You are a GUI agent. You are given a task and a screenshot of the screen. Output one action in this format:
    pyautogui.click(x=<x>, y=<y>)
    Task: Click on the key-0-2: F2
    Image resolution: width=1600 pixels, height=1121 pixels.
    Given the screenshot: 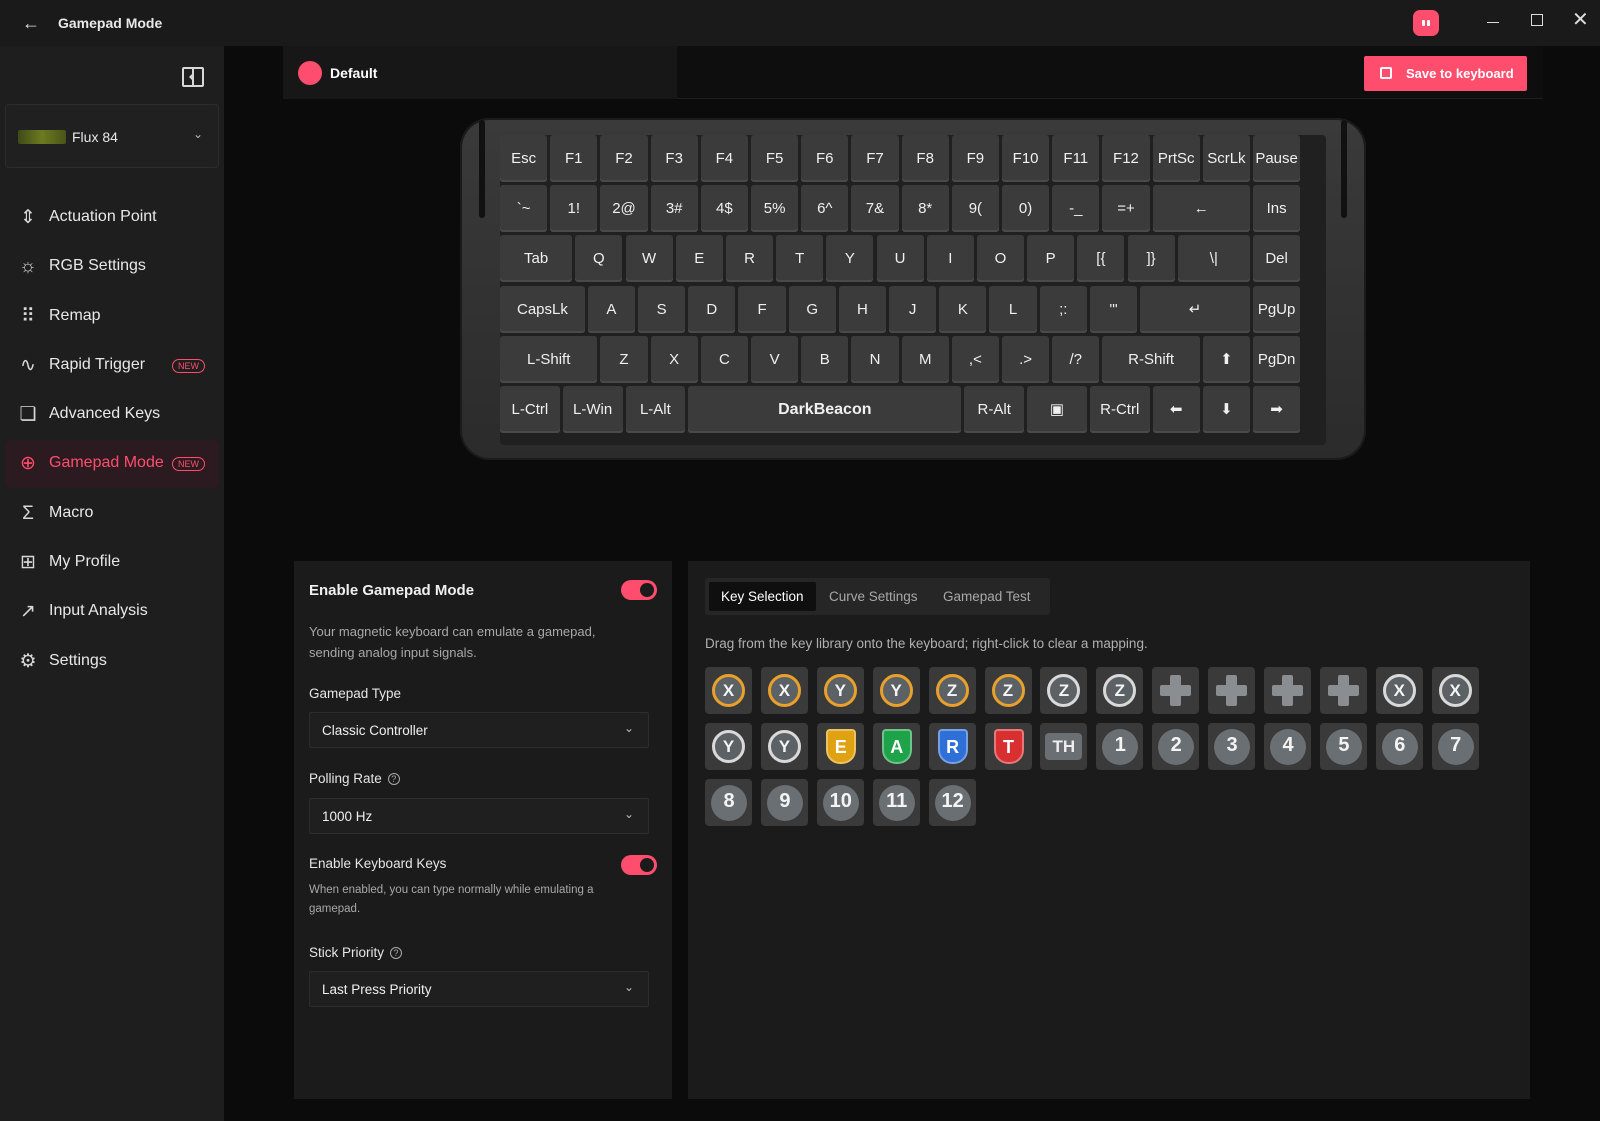 What is the action you would take?
    pyautogui.click(x=624, y=158)
    